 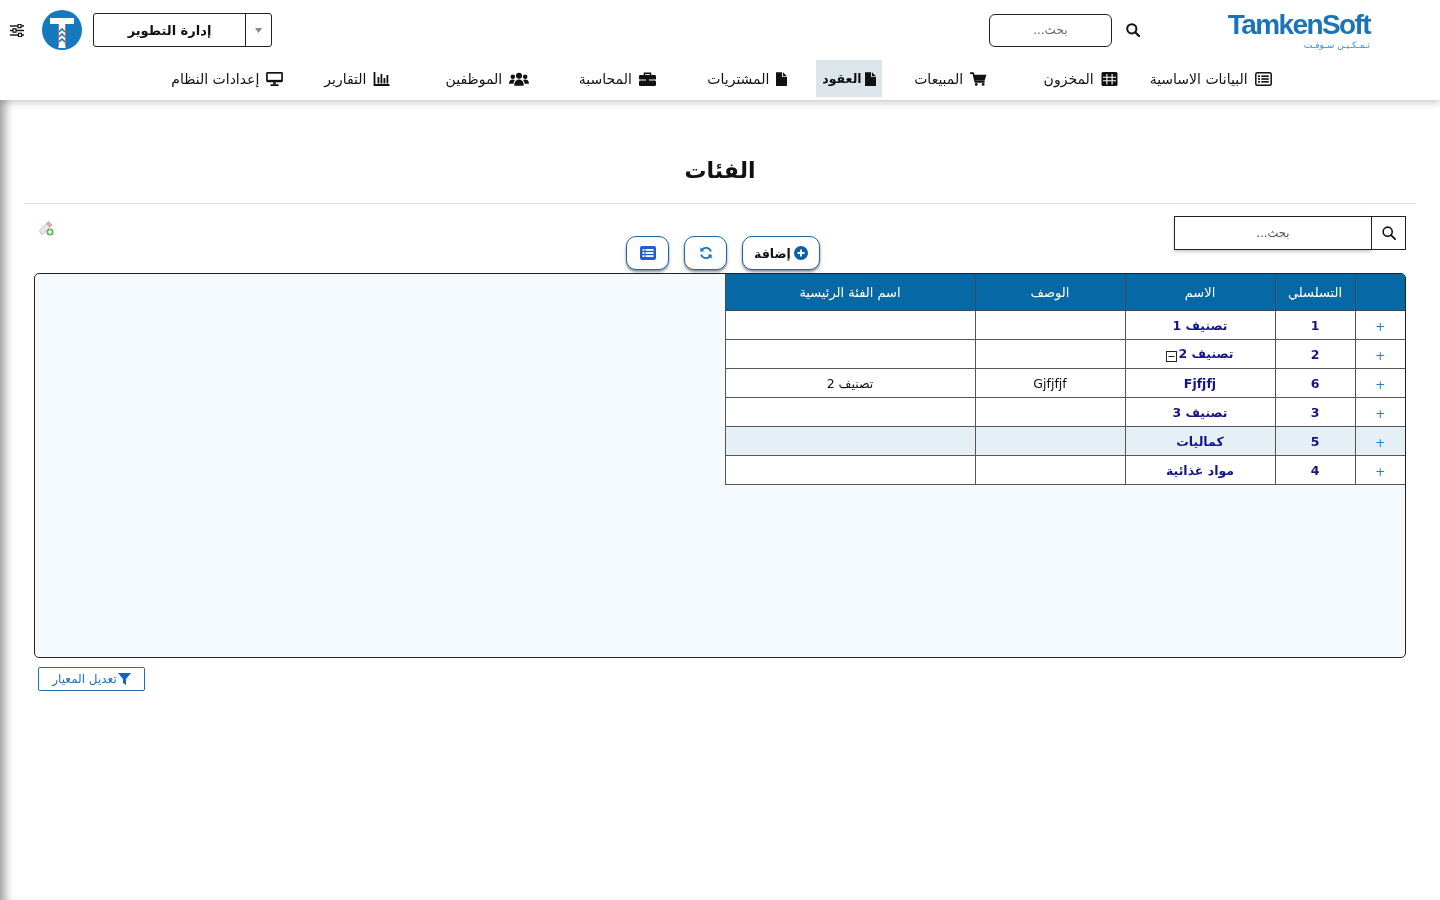 I want to click on briefcase-icon, so click(x=647, y=78).